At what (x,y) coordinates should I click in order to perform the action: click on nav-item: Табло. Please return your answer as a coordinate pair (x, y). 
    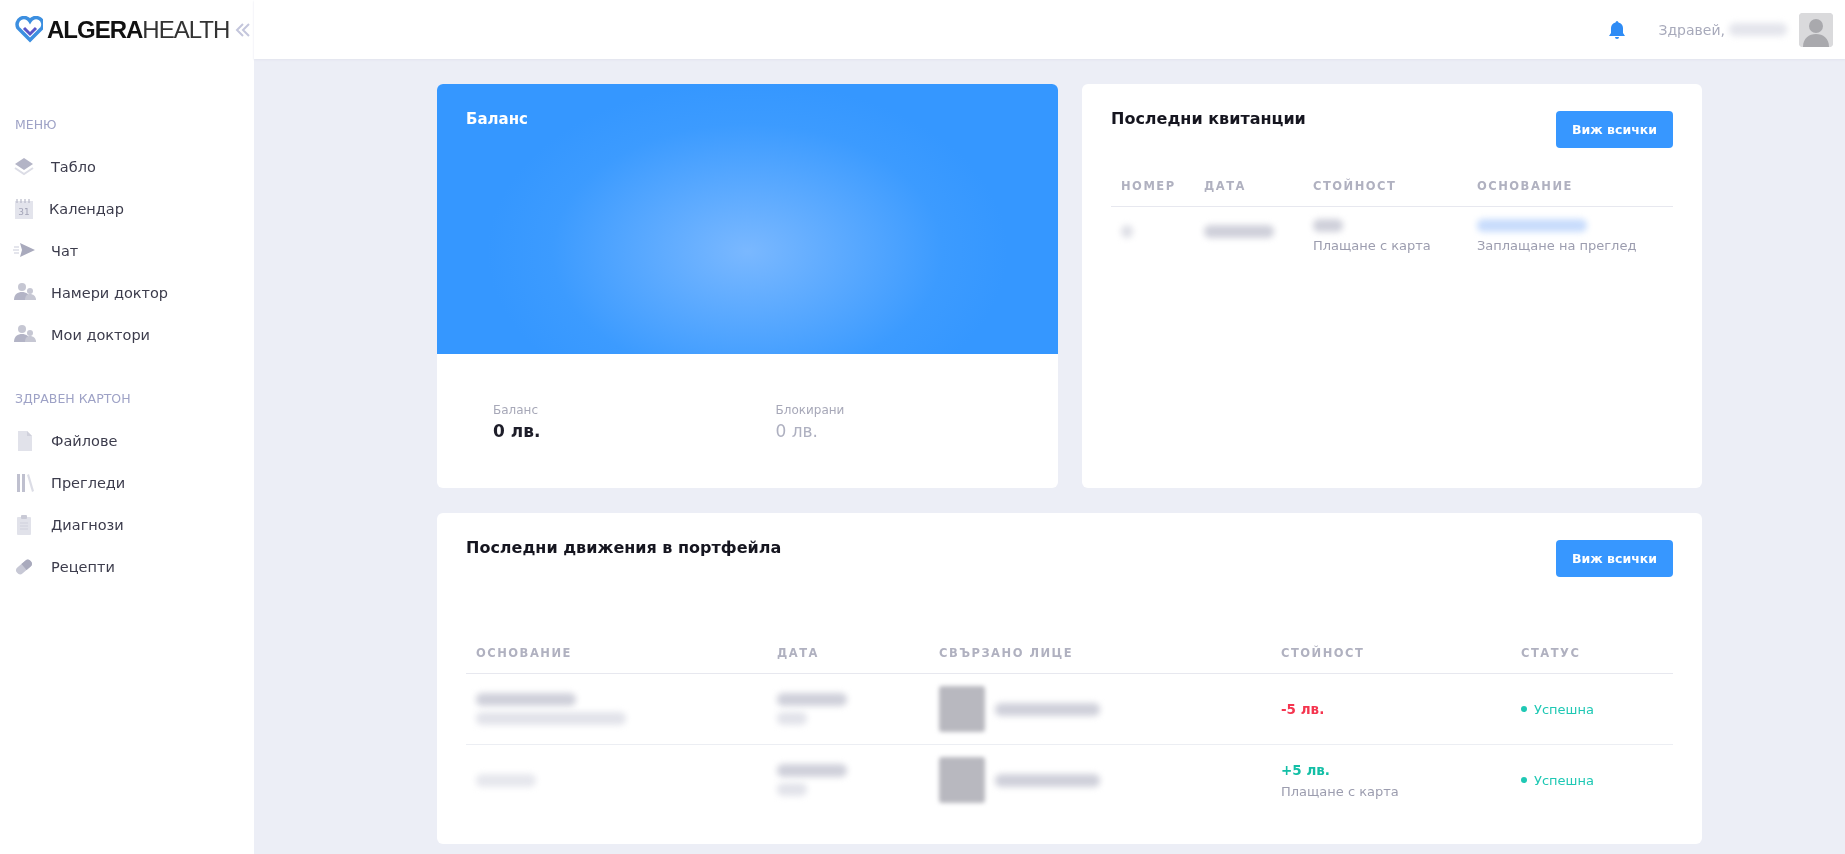
    Looking at the image, I should click on (127, 167).